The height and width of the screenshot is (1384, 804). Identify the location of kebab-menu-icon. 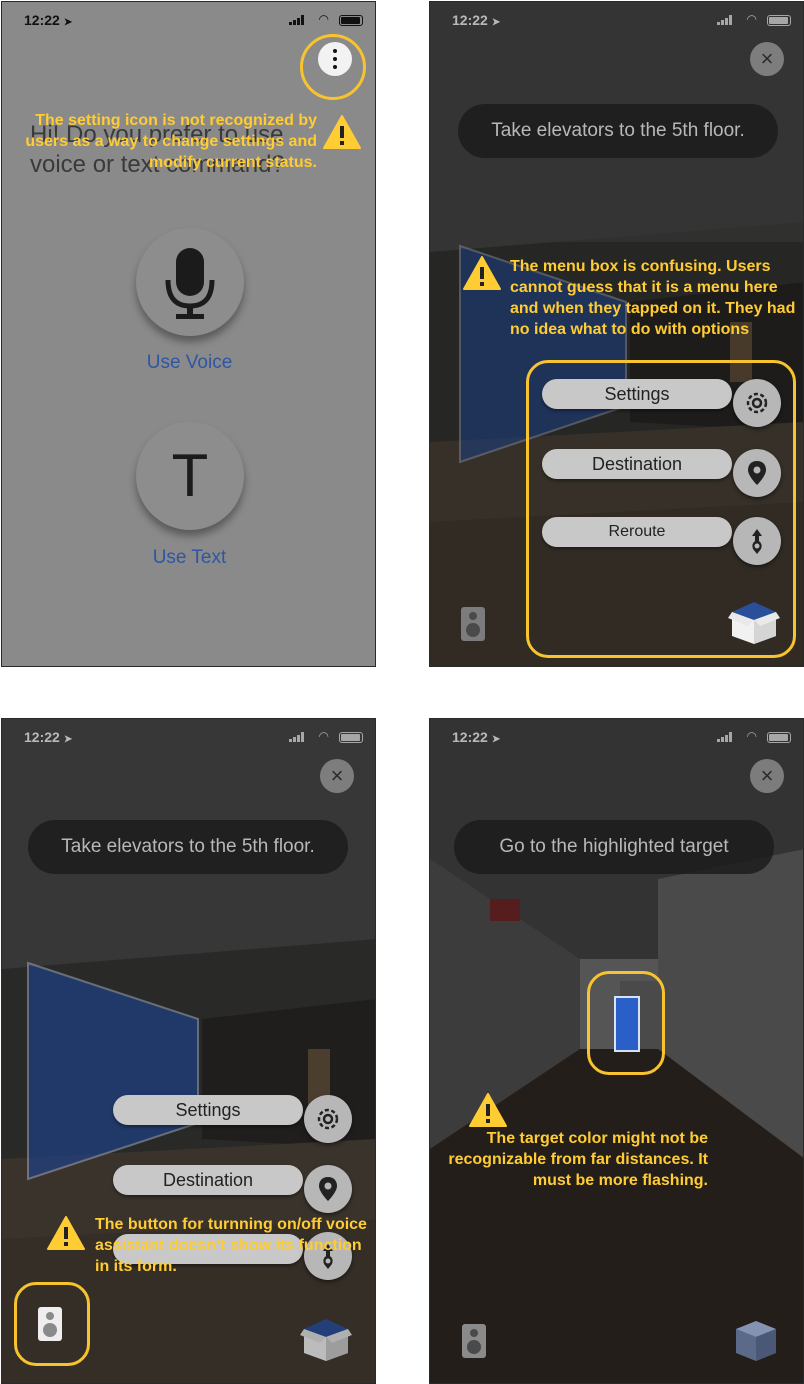
(335, 59).